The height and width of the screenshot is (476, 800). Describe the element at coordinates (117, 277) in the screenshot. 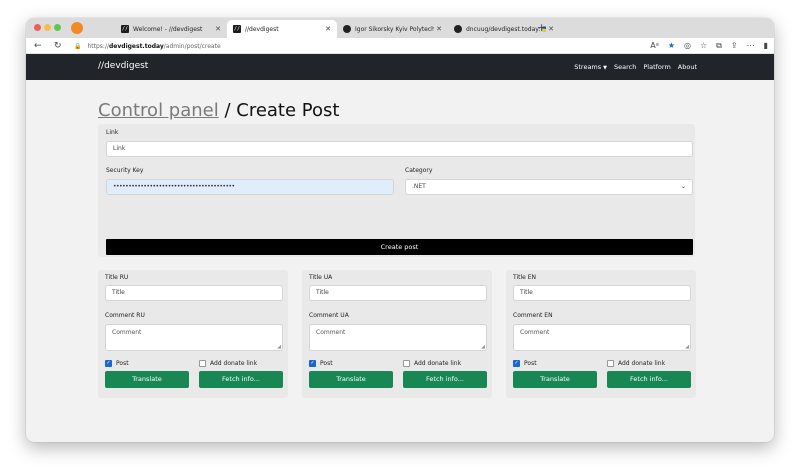

I see `title-label: Title RU` at that location.